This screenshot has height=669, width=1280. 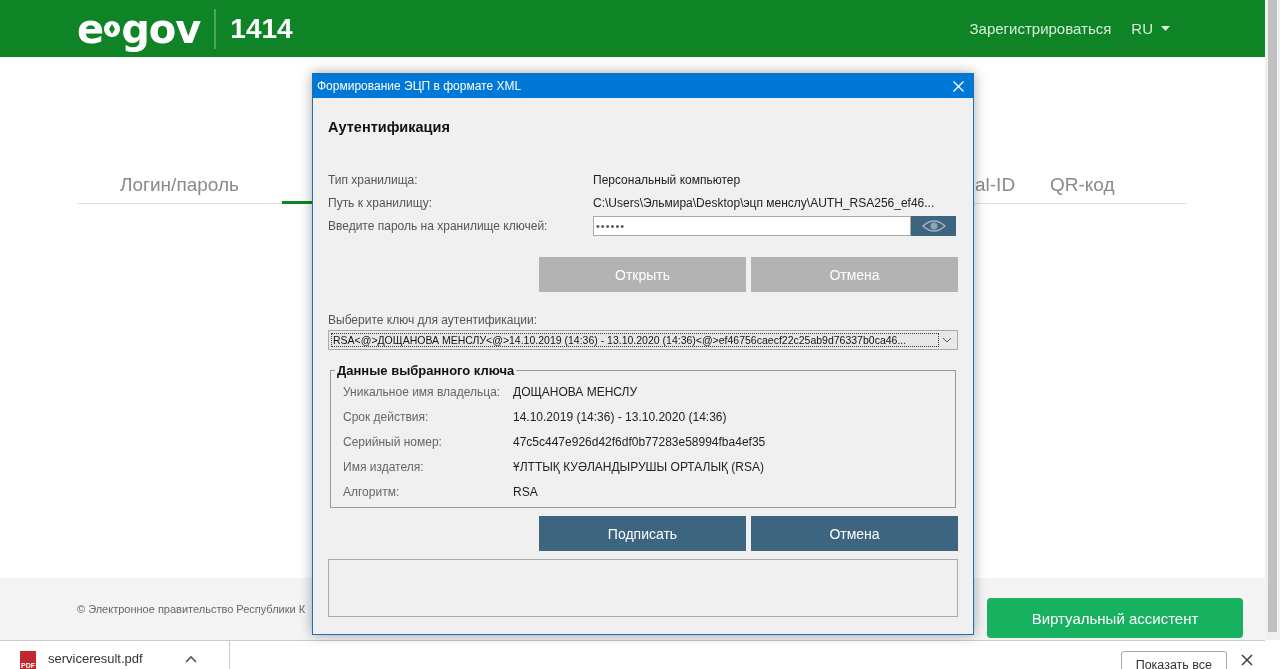 What do you see at coordinates (191, 609) in the screenshot?
I see `copyright-text: © Электронное правительство Республики К` at bounding box center [191, 609].